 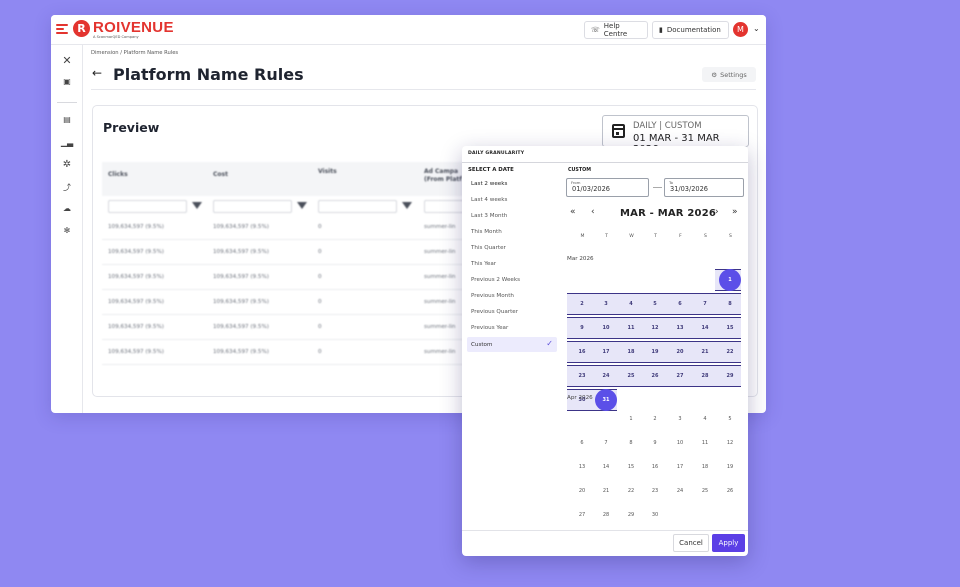 What do you see at coordinates (512, 215) in the screenshot?
I see `preset-item: Last 3 Month` at bounding box center [512, 215].